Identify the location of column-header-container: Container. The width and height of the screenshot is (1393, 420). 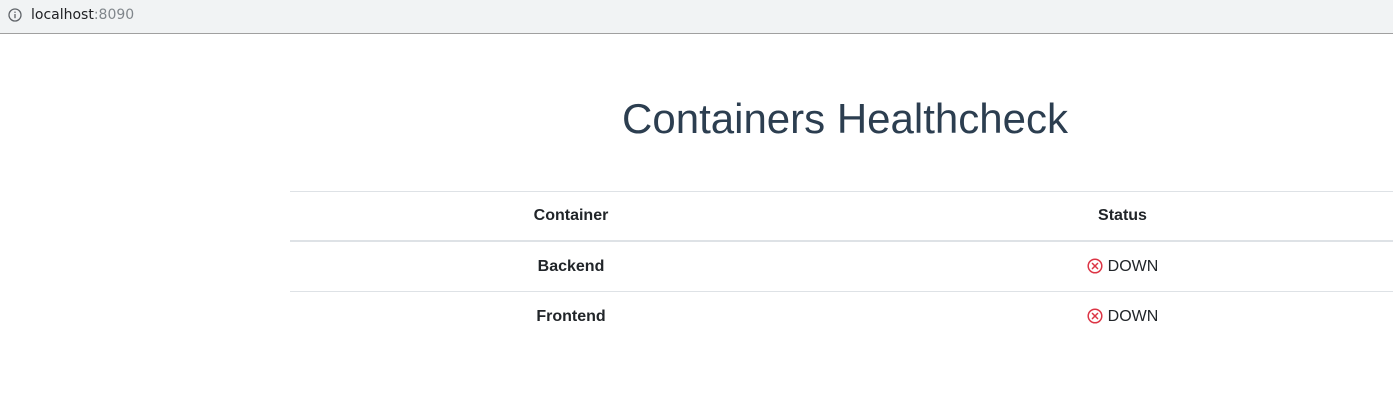
(571, 216).